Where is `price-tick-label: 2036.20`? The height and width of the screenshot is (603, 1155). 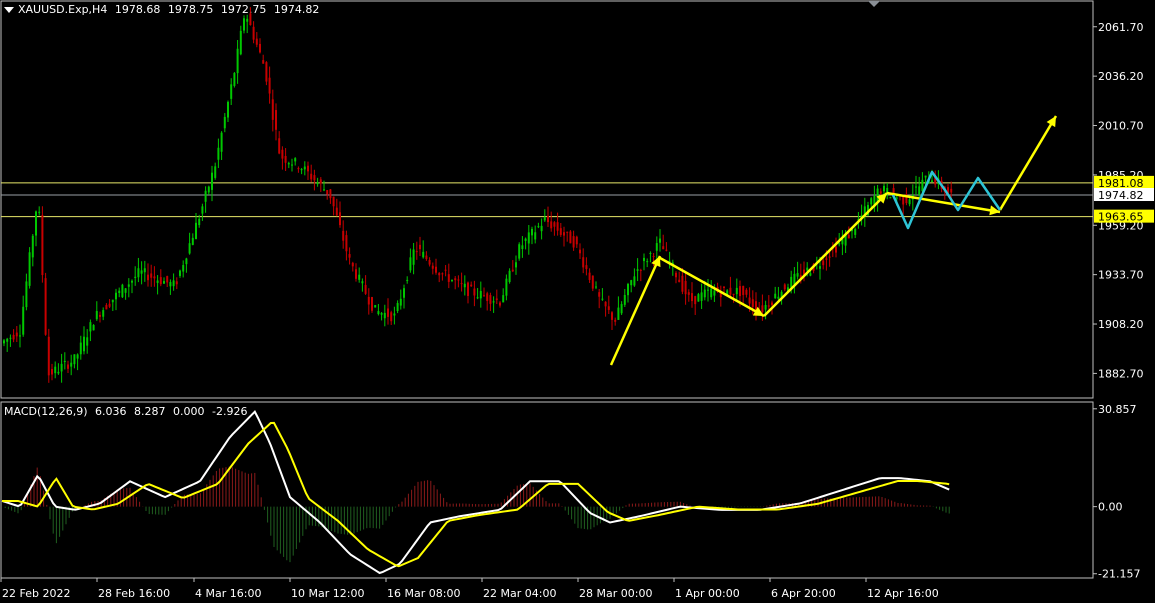 price-tick-label: 2036.20 is located at coordinates (1121, 76).